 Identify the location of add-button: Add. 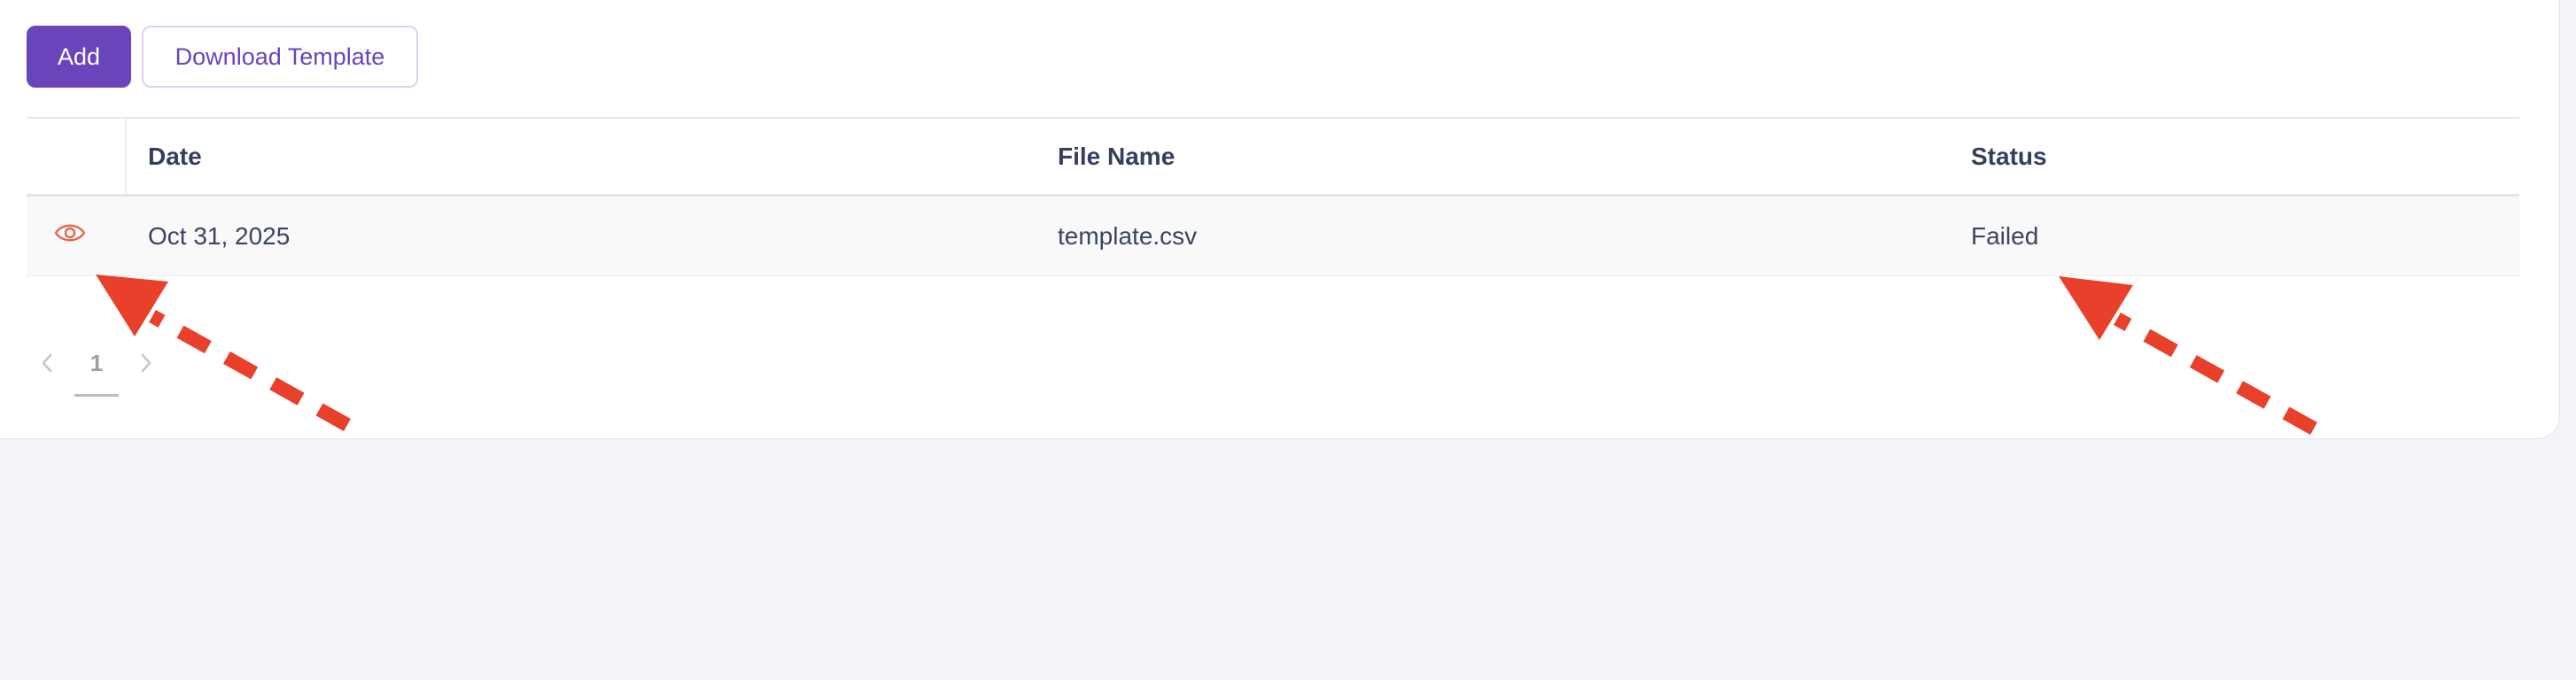
(79, 57).